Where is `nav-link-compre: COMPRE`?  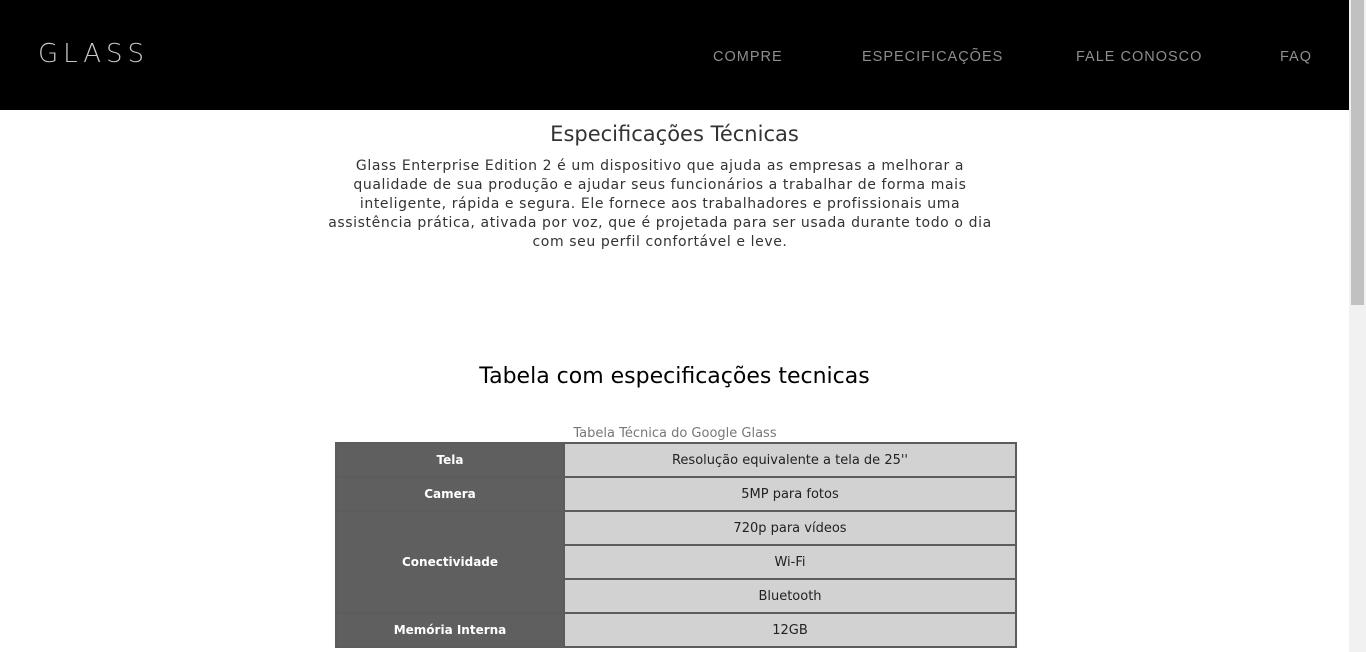
nav-link-compre: COMPRE is located at coordinates (748, 57).